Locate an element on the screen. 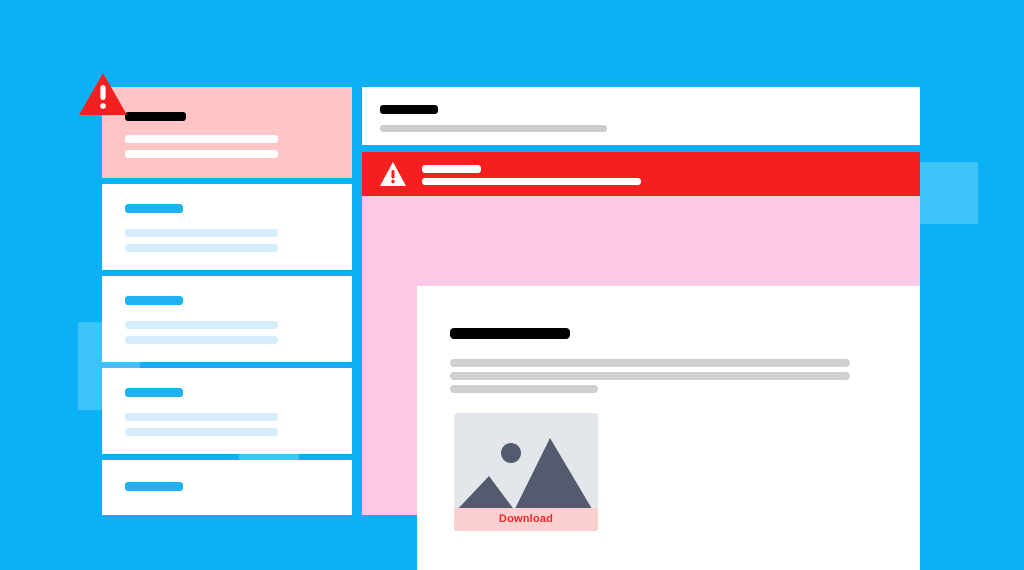 This screenshot has width=1024, height=570. deco-square-right is located at coordinates (947, 193).